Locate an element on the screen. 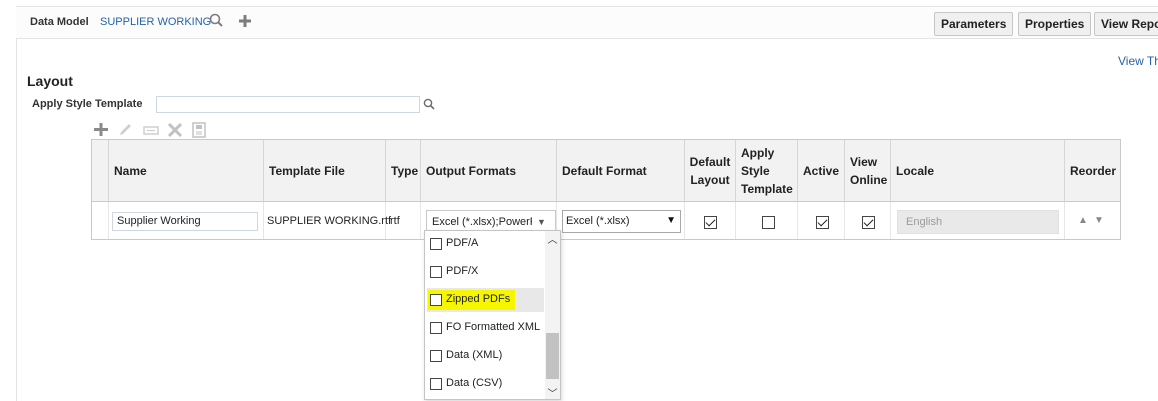 This screenshot has width=1158, height=401. keyboard-icon is located at coordinates (151, 130).